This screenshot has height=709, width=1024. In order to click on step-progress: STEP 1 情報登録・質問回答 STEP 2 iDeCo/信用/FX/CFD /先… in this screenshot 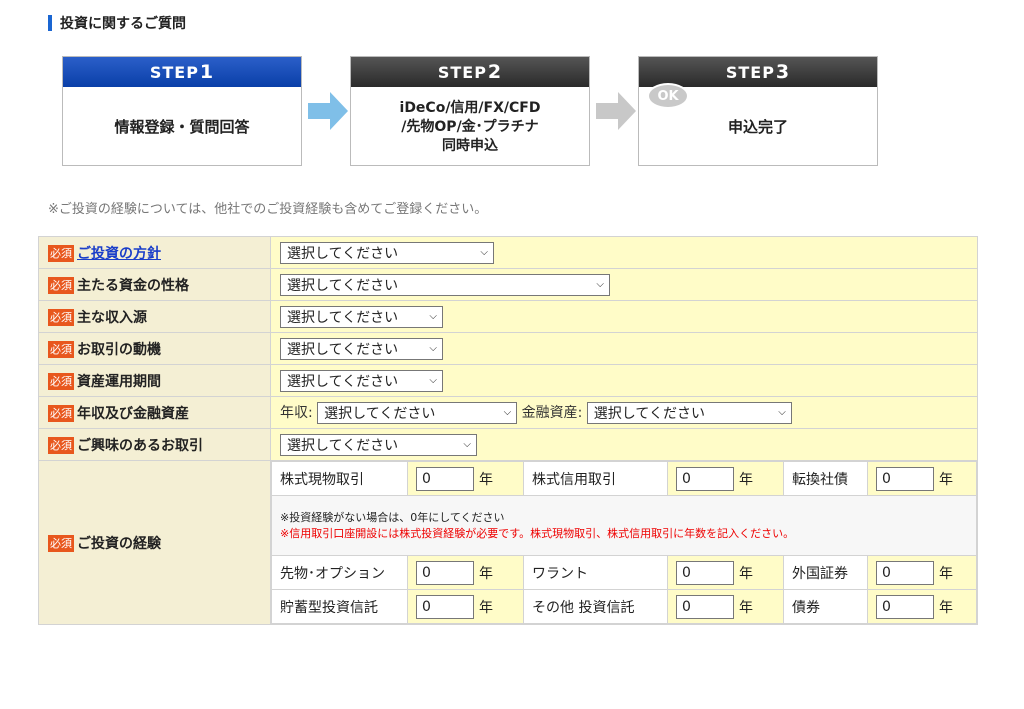, I will do `click(472, 111)`.